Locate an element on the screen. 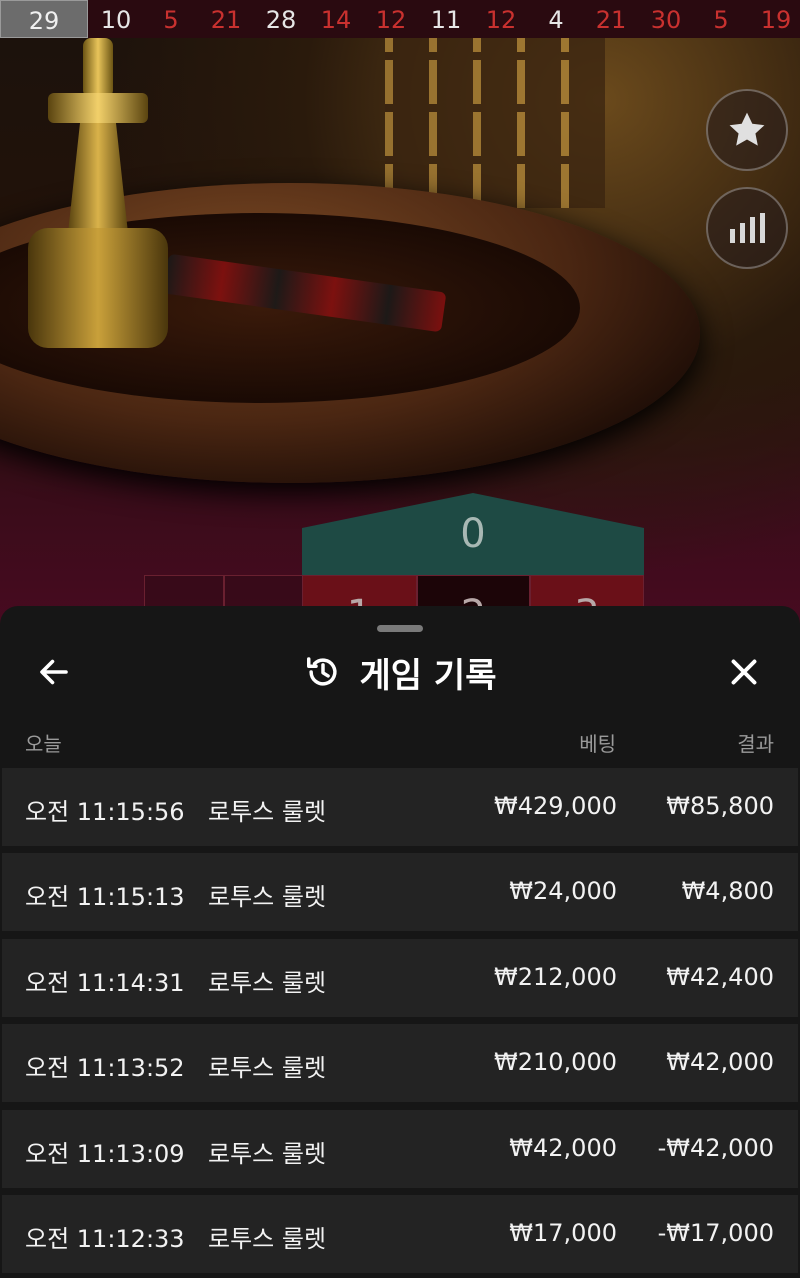  history-row: 오전 11:13:09 로투스 룰렛 ₩42,000 -₩42,000 is located at coordinates (400, 1149).